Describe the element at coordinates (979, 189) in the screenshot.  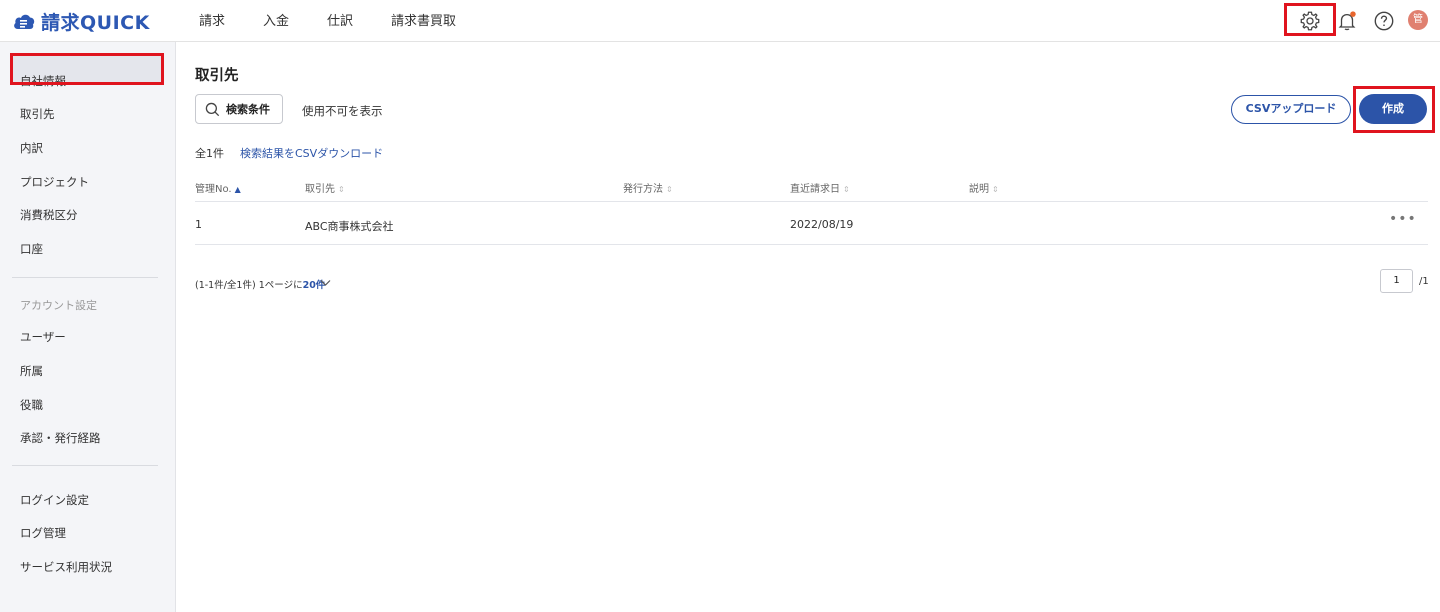
I see `column-label: 説明` at that location.